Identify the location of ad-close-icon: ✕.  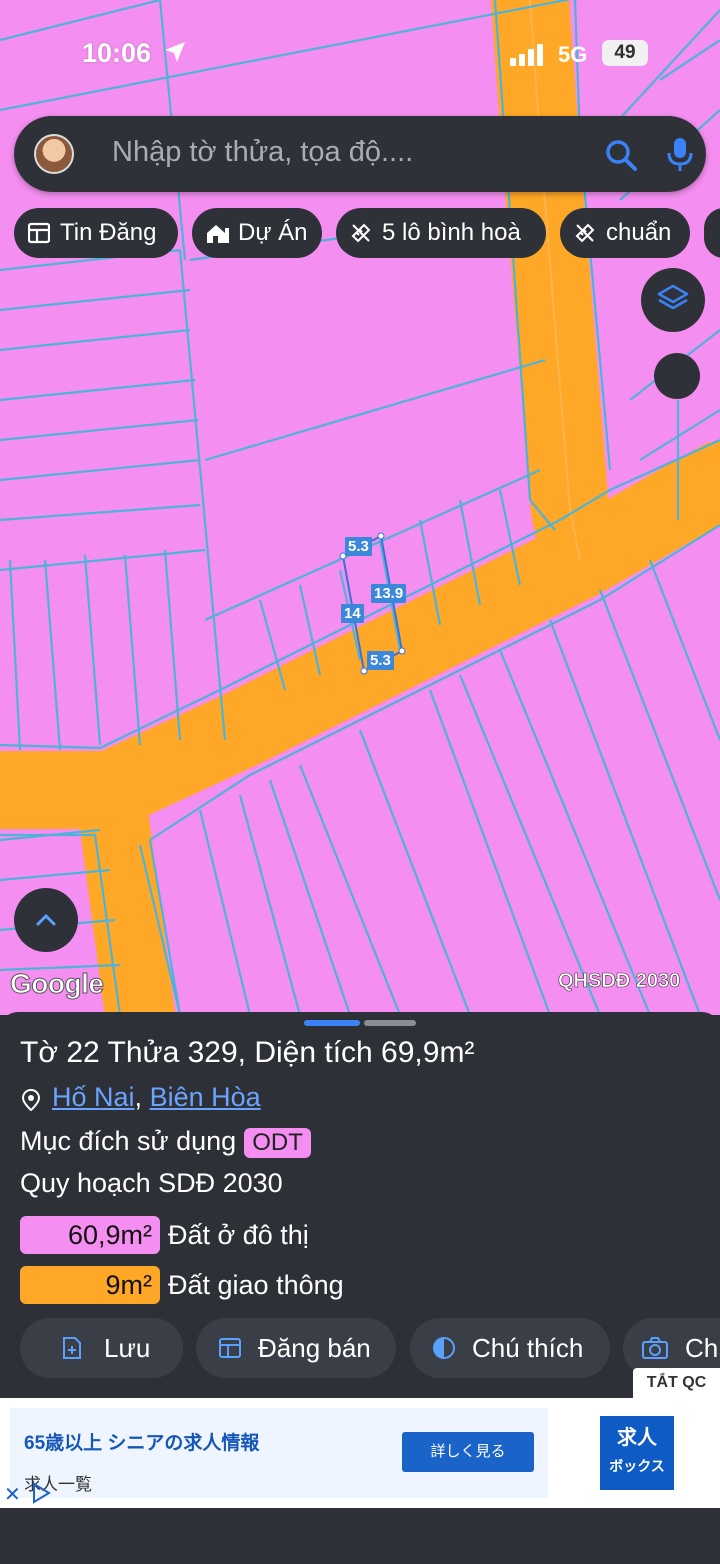
(12, 1494).